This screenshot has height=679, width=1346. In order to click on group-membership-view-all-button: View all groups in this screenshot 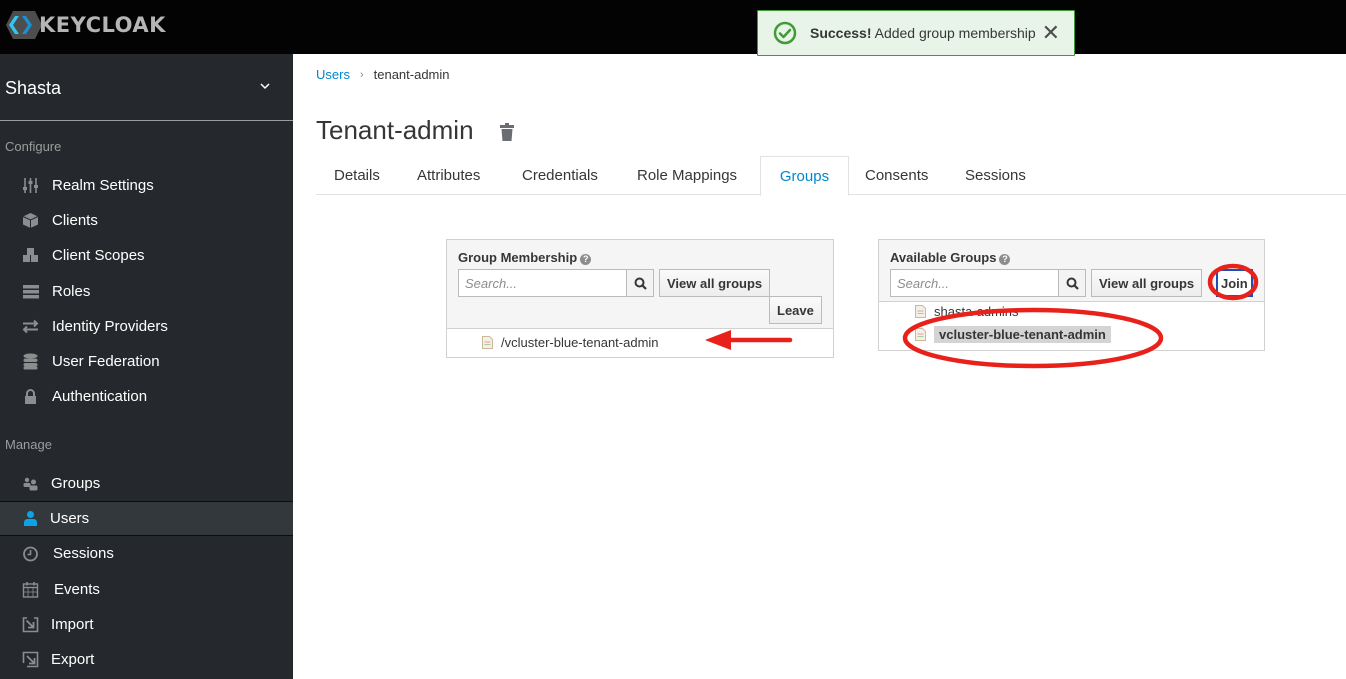, I will do `click(715, 283)`.